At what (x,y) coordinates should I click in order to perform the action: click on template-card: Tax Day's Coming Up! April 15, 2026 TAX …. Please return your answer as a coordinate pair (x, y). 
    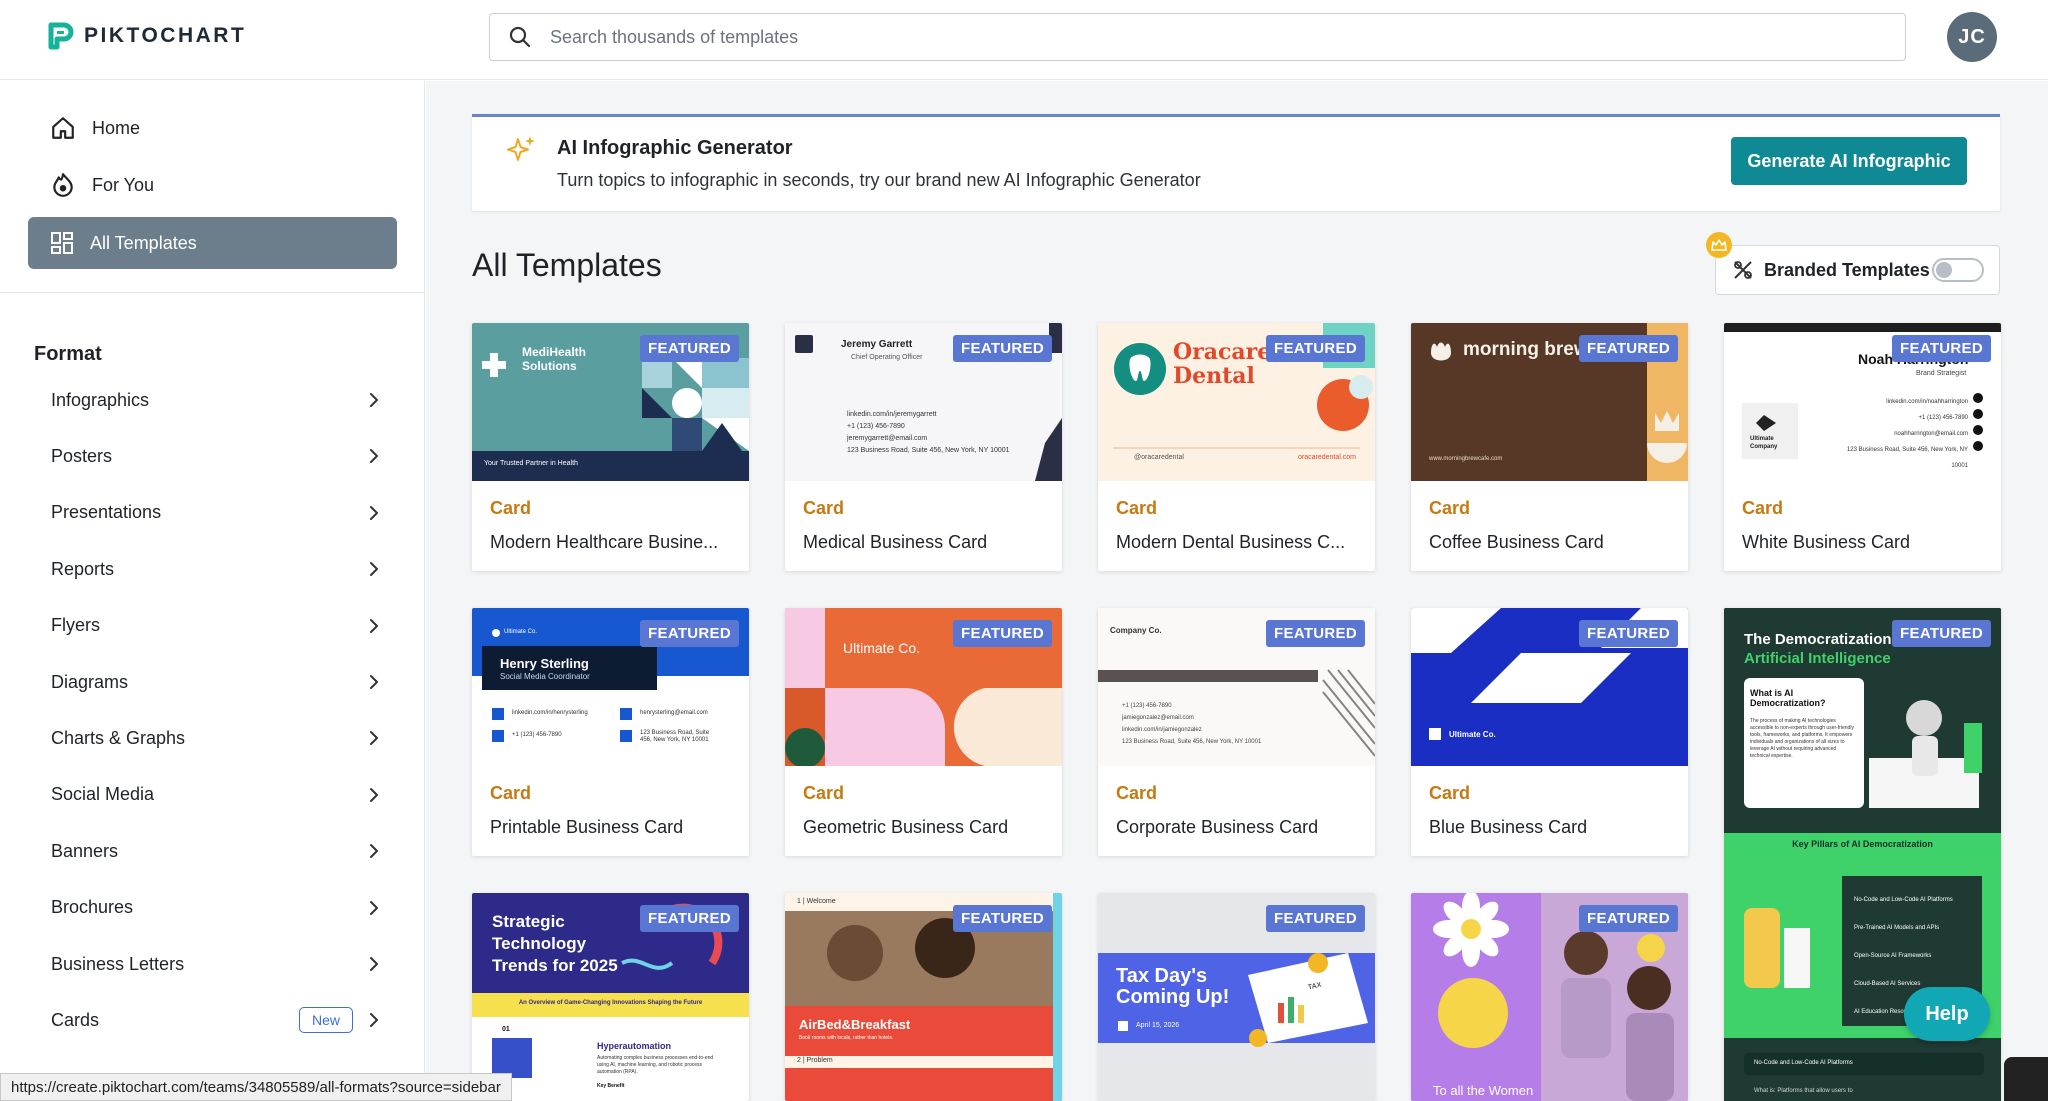
    Looking at the image, I should click on (1236, 997).